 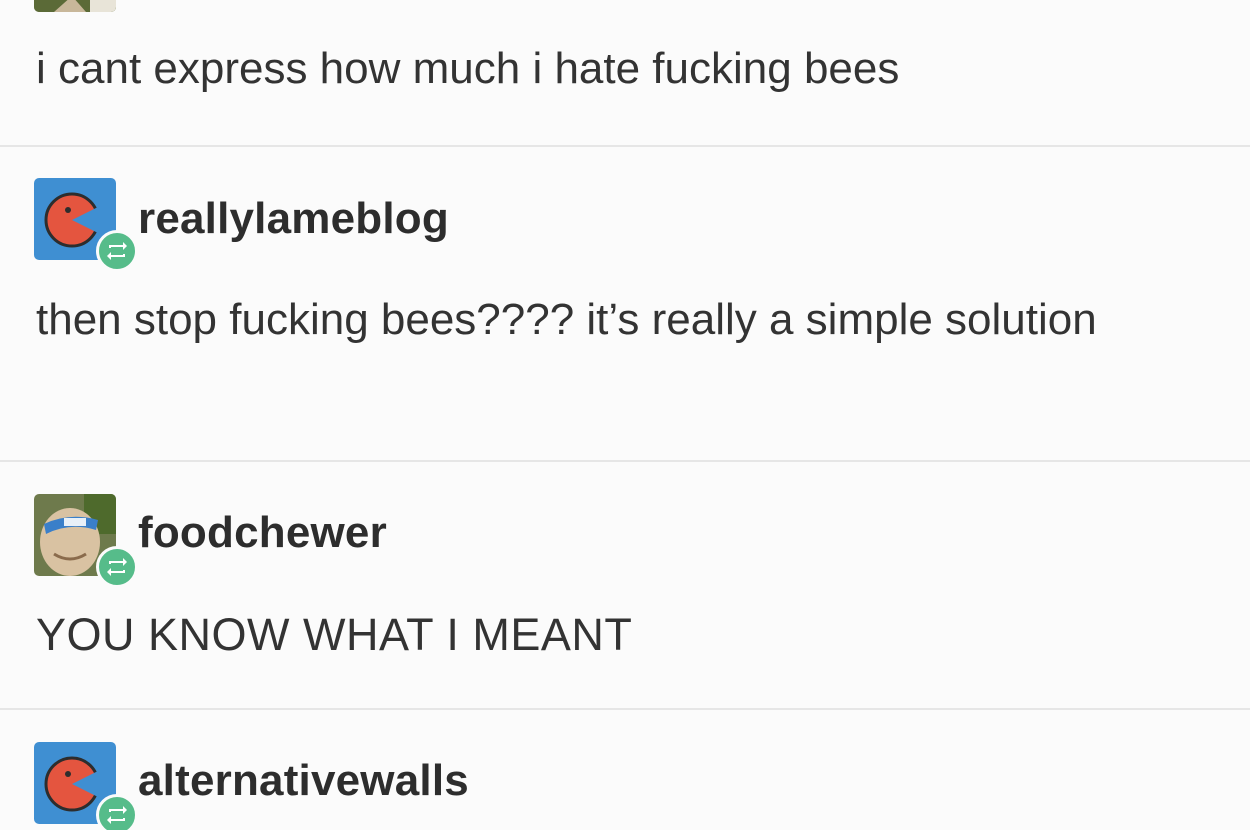 I want to click on avatar, so click(x=75, y=6).